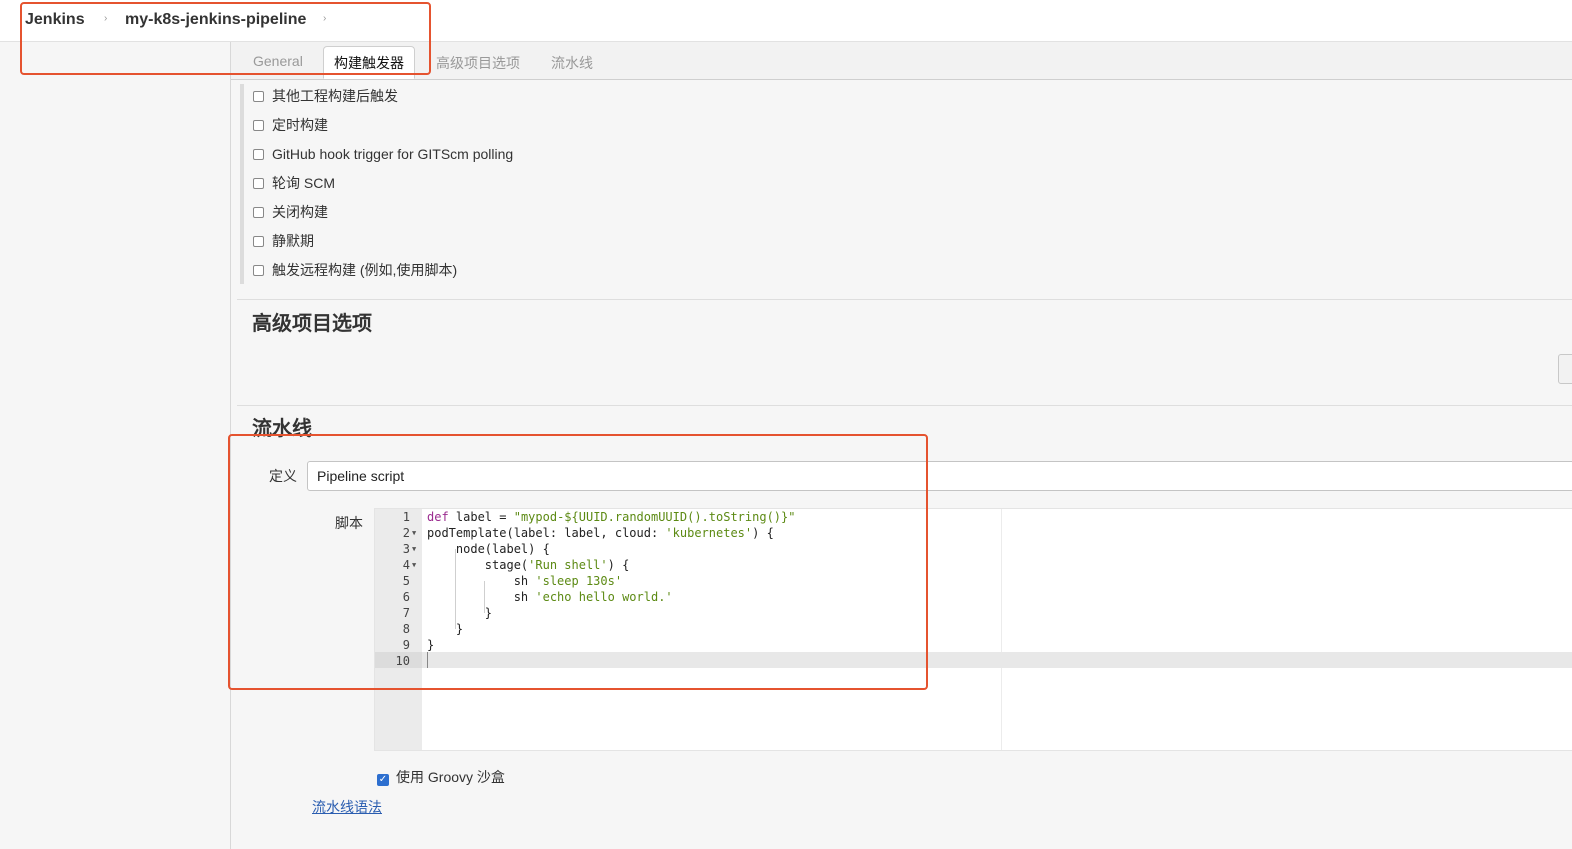  What do you see at coordinates (300, 212) in the screenshot?
I see `trigger-label: 关闭构建` at bounding box center [300, 212].